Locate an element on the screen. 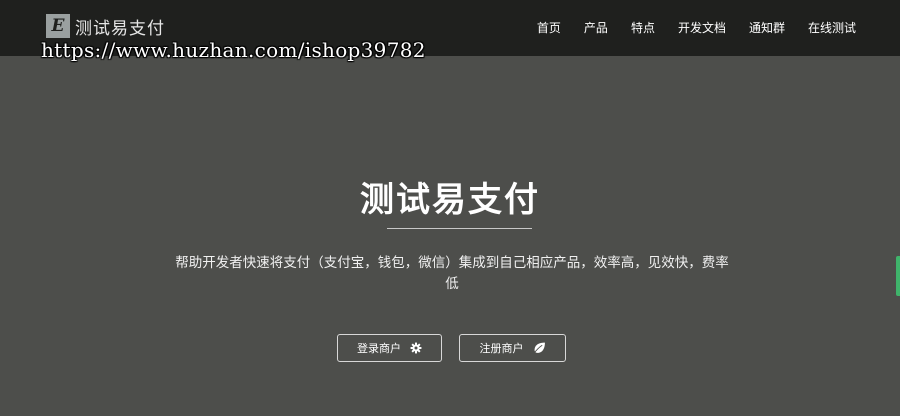 The width and height of the screenshot is (900, 416). side-float-tab is located at coordinates (898, 276).